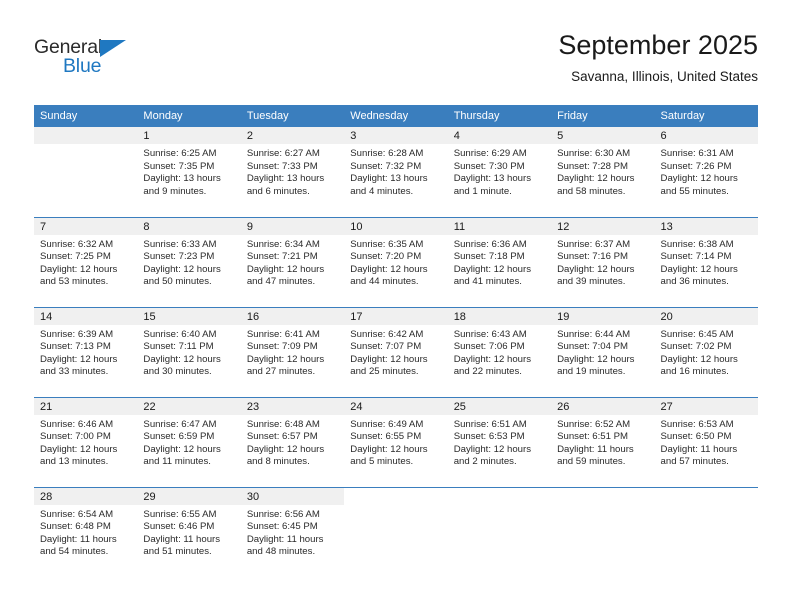 The image size is (792, 612). I want to click on day-number, so click(396, 496).